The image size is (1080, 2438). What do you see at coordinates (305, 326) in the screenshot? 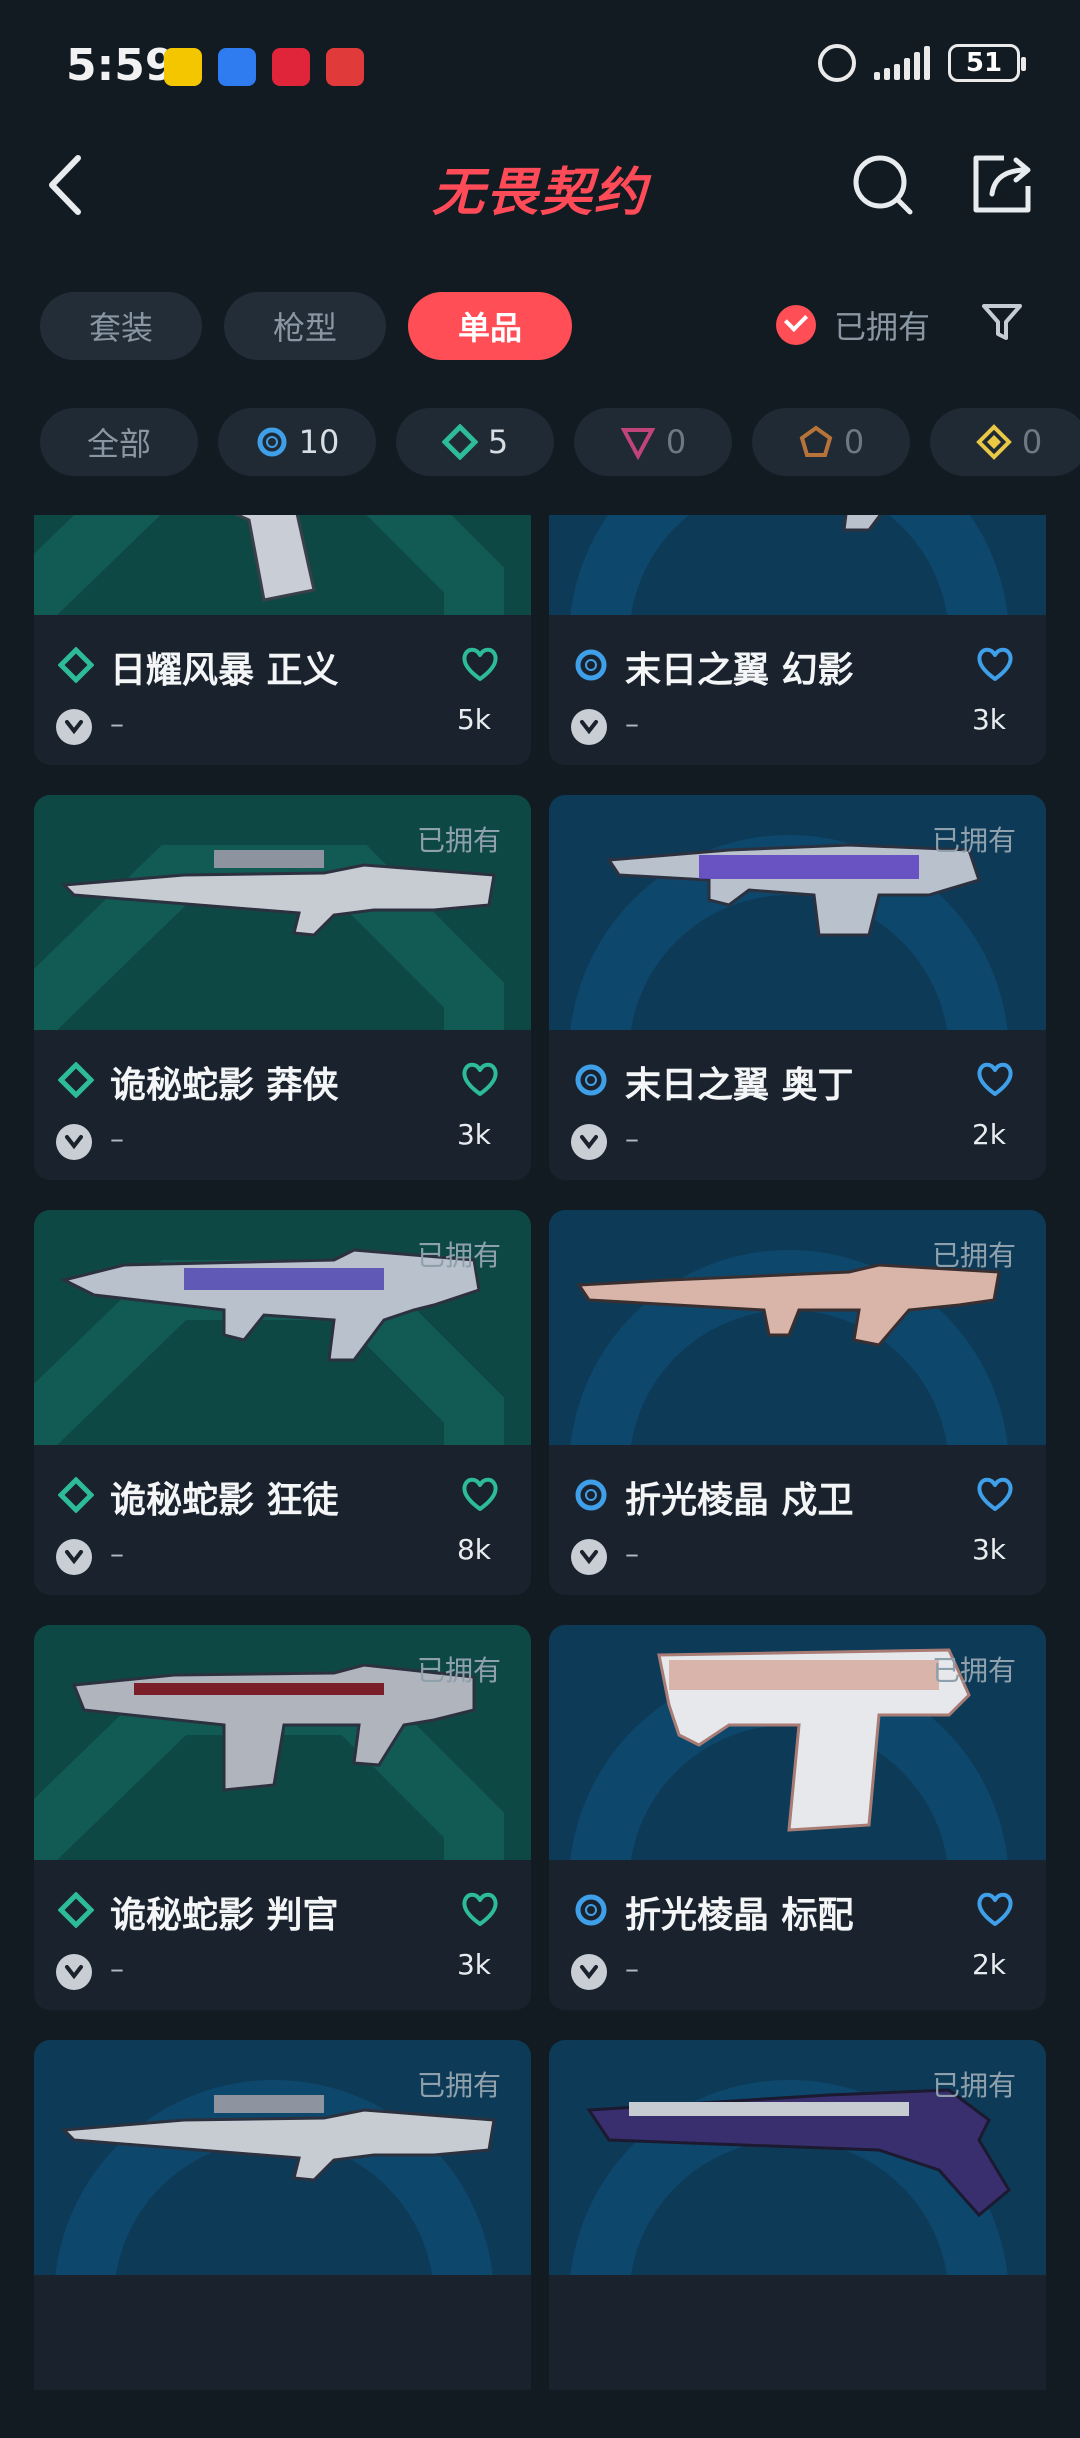
I see `tab-gun-type: 枪型` at bounding box center [305, 326].